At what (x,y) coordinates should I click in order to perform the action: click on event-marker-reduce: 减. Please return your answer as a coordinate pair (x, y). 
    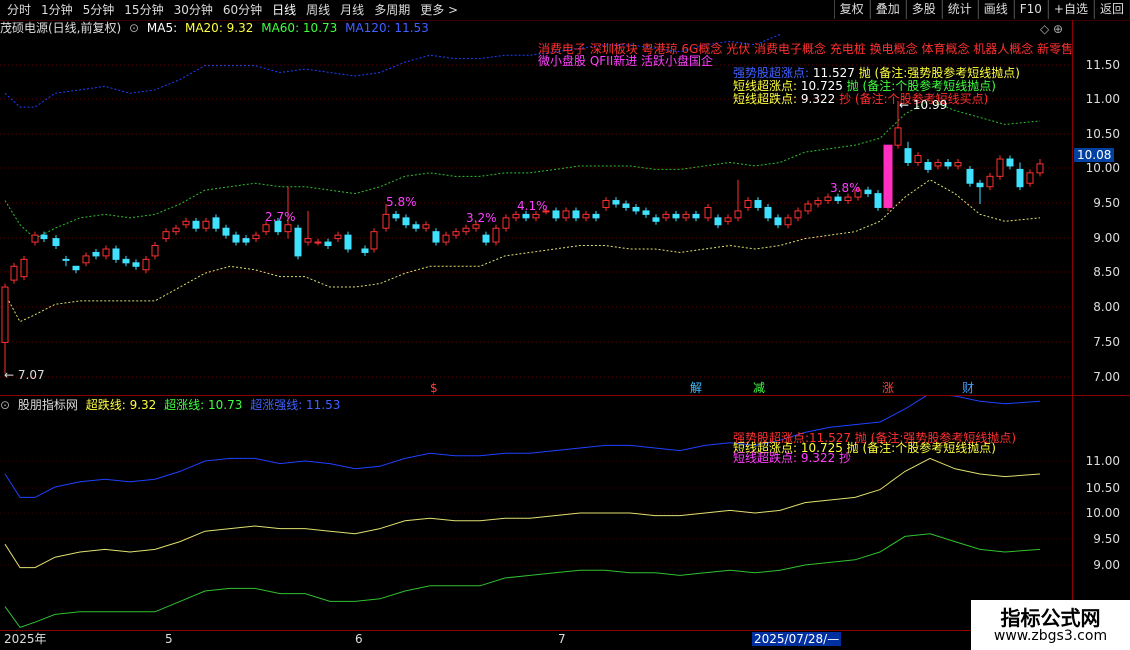
    Looking at the image, I should click on (759, 388).